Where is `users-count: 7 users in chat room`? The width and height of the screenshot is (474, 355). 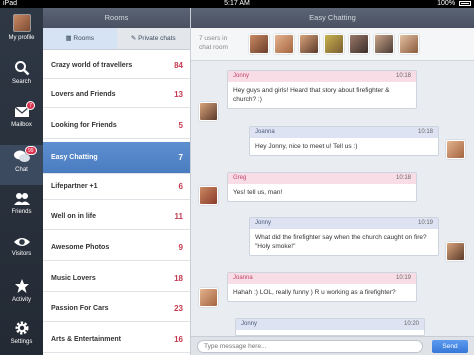 users-count: 7 users in chat room is located at coordinates (221, 43).